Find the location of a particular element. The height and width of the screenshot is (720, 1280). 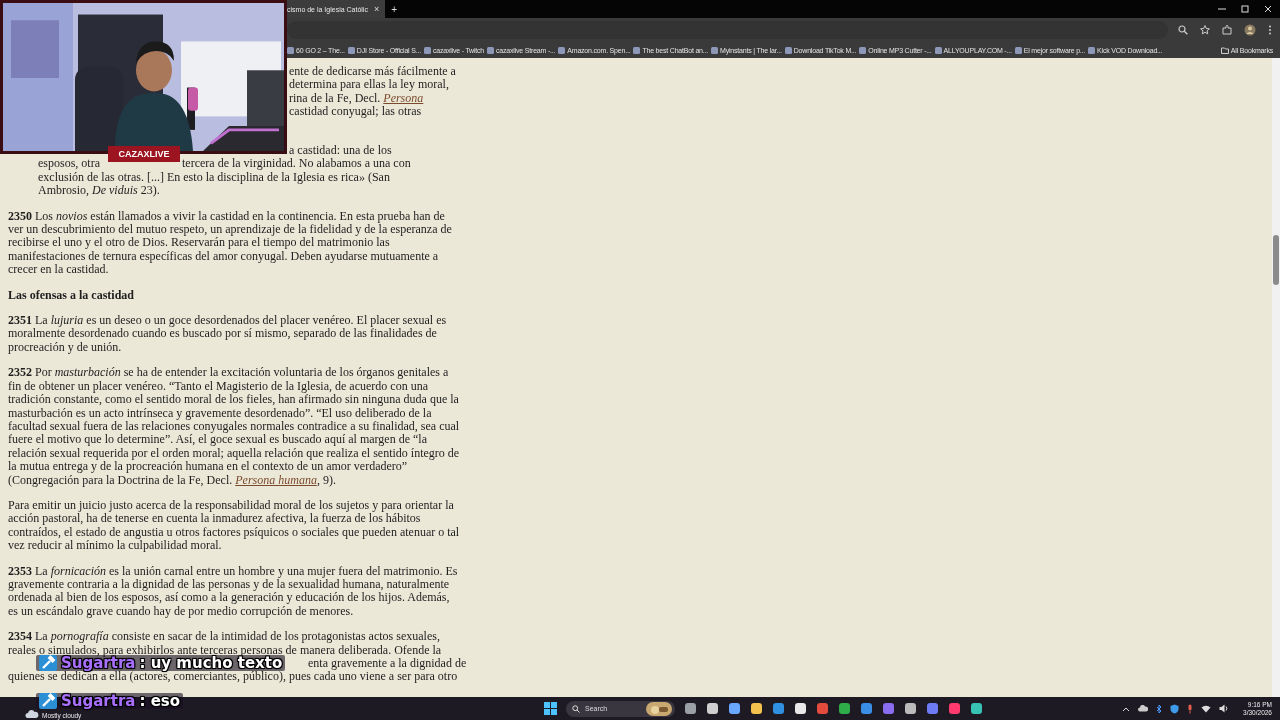

scrollbar-thumb is located at coordinates (1276, 260).